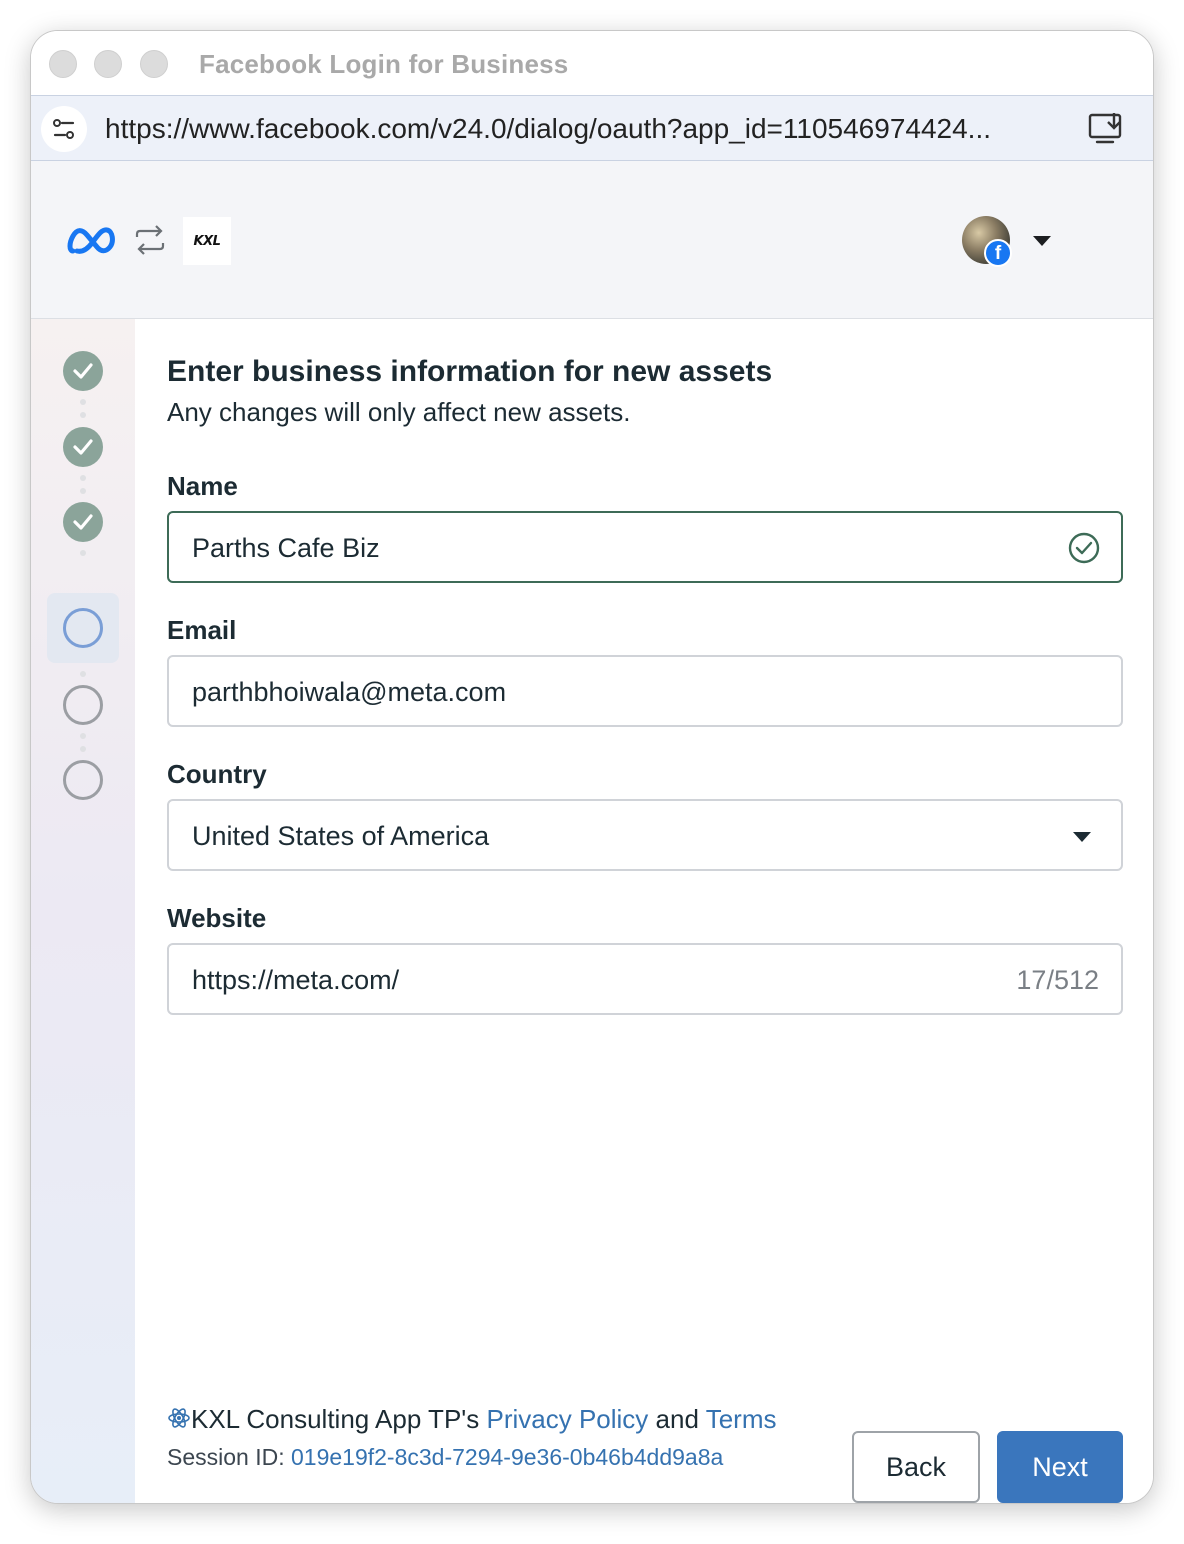  I want to click on page-subtitle: Any changes will only affect new assets., so click(399, 412).